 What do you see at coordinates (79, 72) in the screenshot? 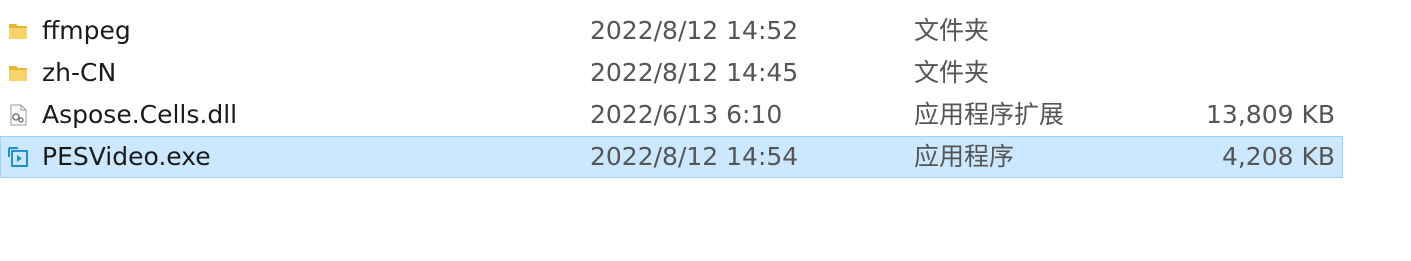
I see `file-name: zh-CN` at bounding box center [79, 72].